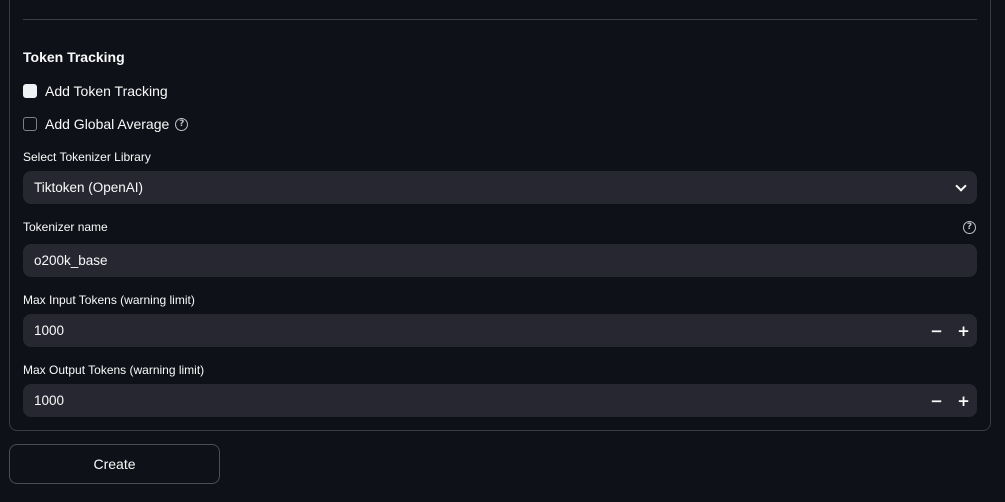 This screenshot has height=502, width=1005. Describe the element at coordinates (89, 187) in the screenshot. I see `select-value: Tiktoken (OpenAI)` at that location.